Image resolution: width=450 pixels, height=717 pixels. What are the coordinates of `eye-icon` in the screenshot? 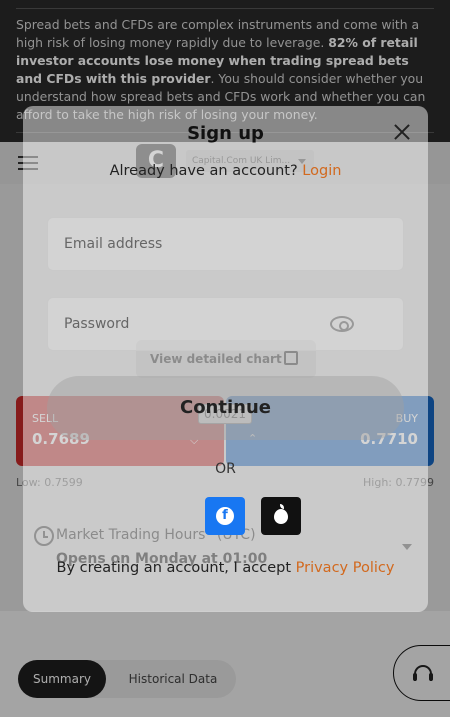 It's located at (342, 324).